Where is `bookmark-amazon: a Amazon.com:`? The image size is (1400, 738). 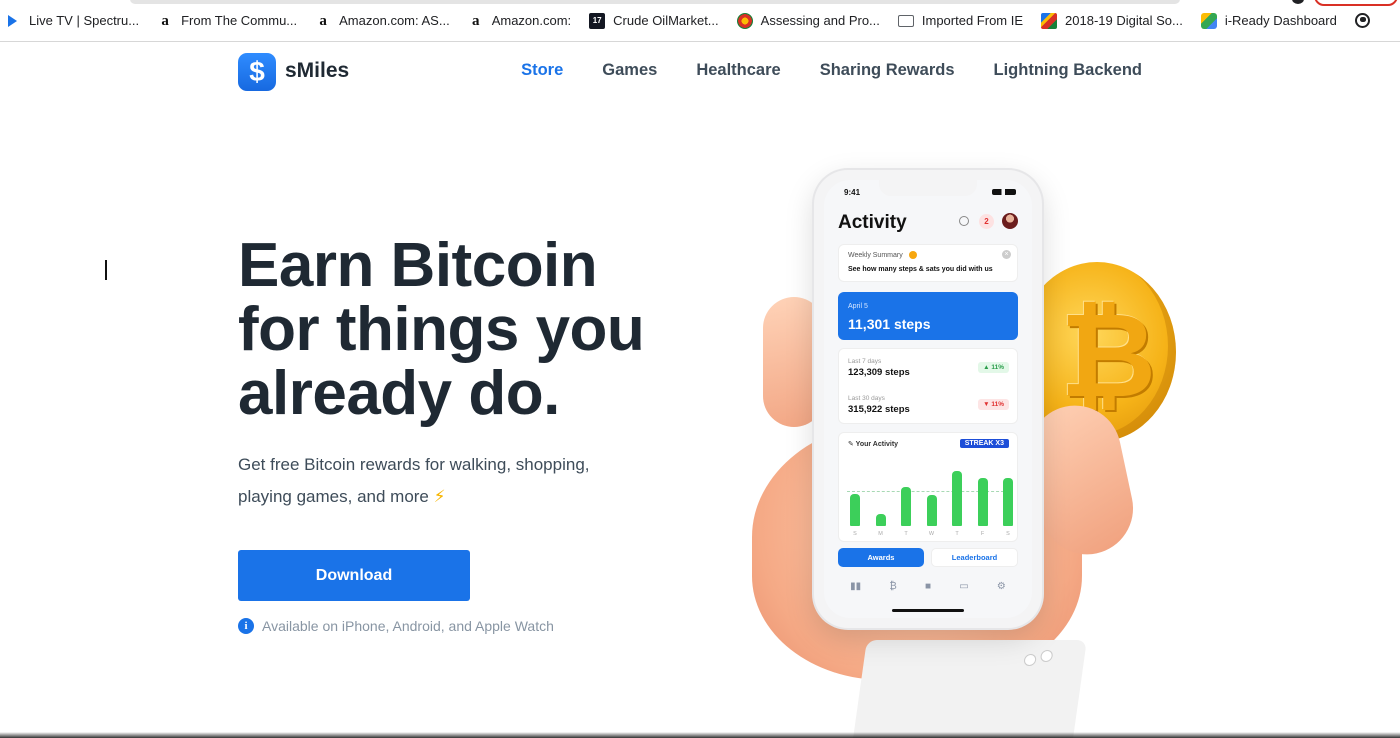
bookmark-amazon: a Amazon.com: is located at coordinates (519, 21).